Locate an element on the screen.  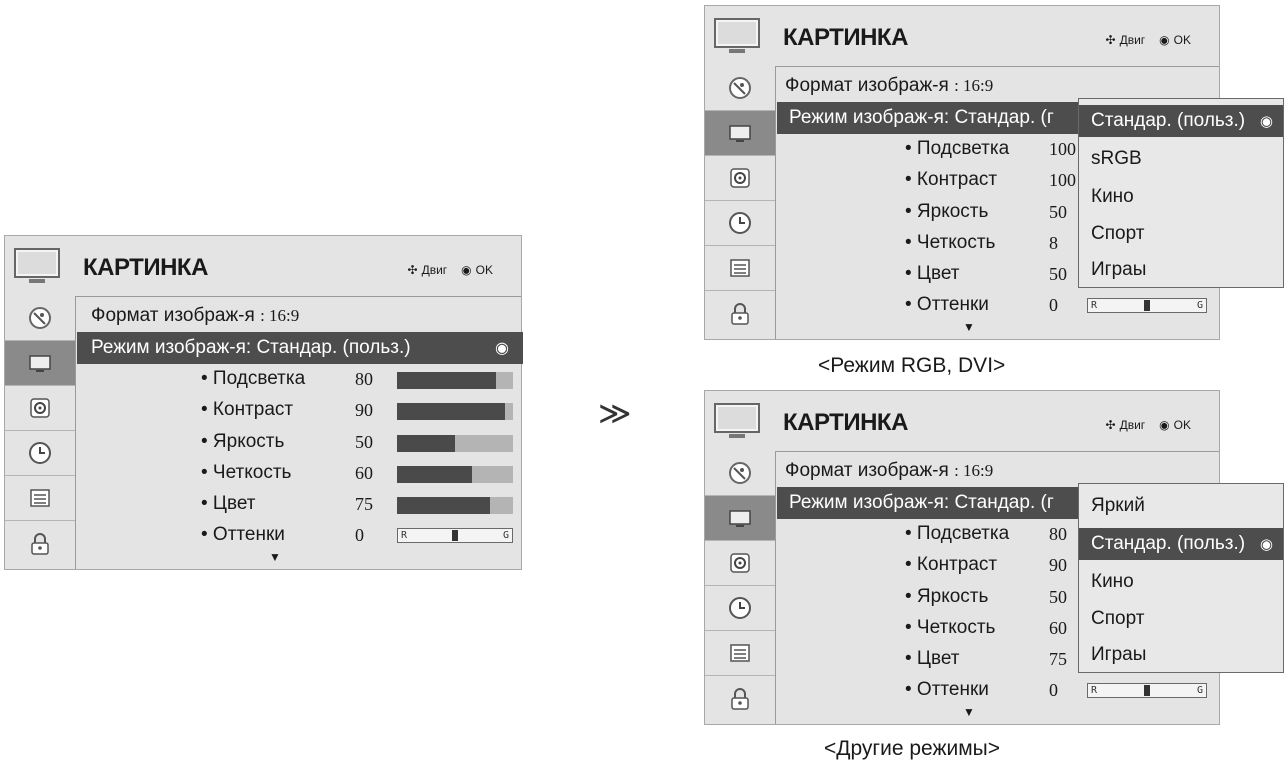
backlight-value: 80 is located at coordinates (364, 379).